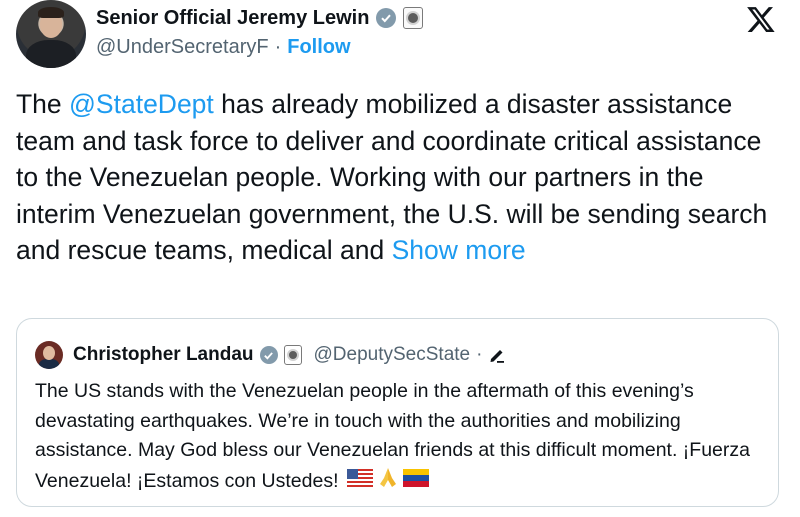 Image resolution: width=800 pixels, height=517 pixels. Describe the element at coordinates (163, 355) in the screenshot. I see `quoted-author-name: Christopher Landau` at that location.